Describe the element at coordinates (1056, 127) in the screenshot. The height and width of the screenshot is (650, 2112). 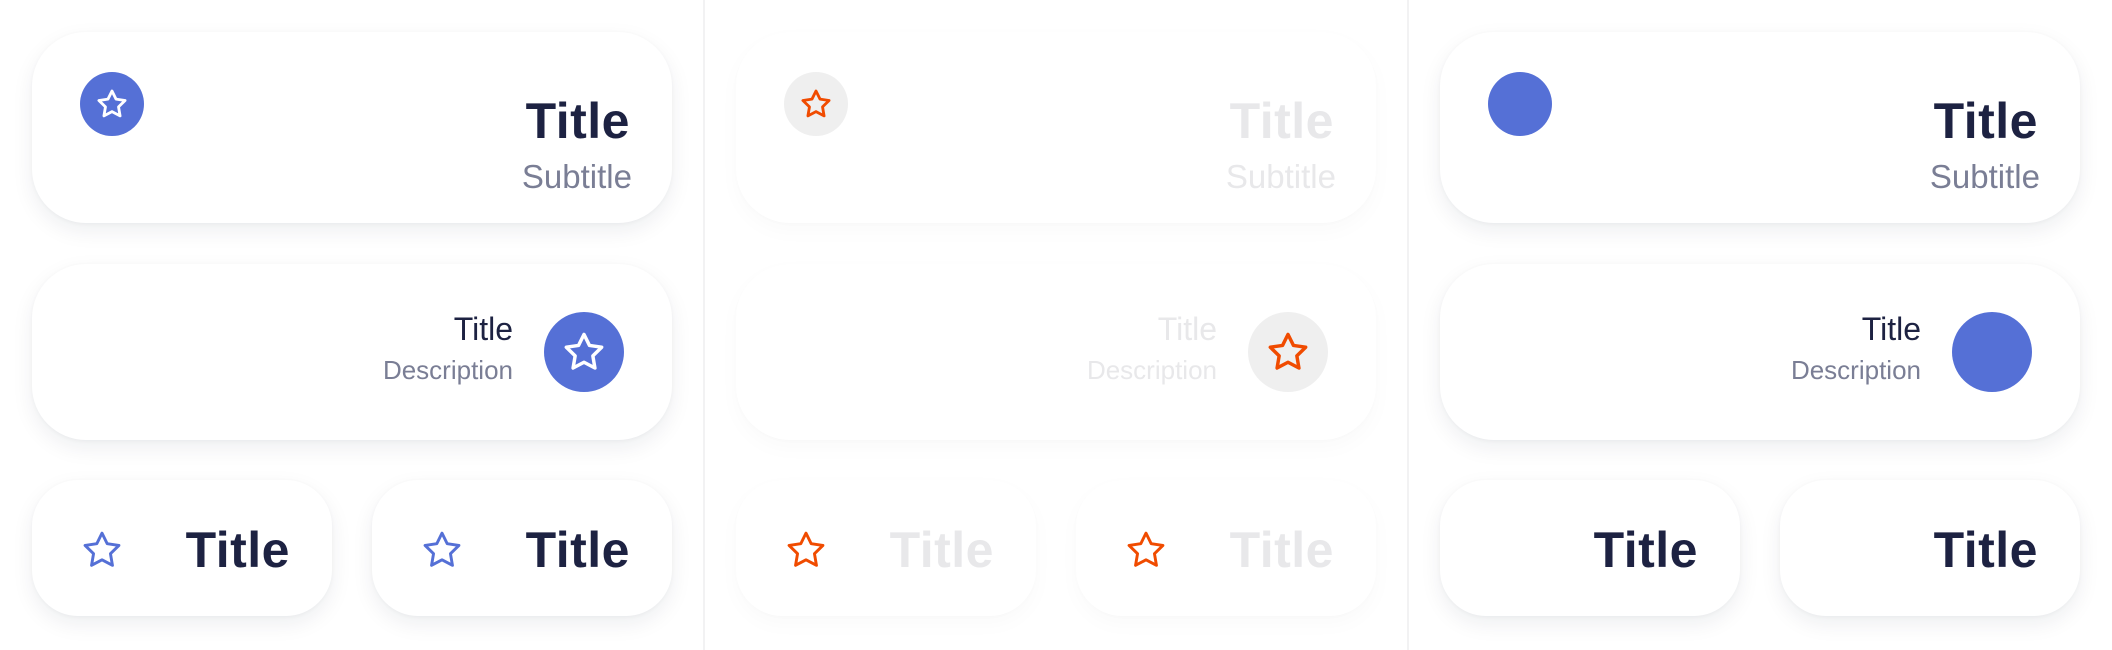
I see `title-subtitle-card-disabled: Title Subtitle` at that location.